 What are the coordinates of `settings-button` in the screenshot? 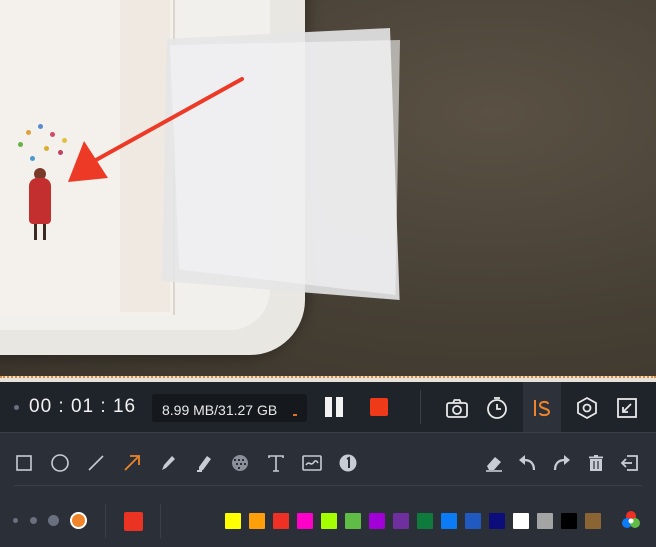 It's located at (587, 408).